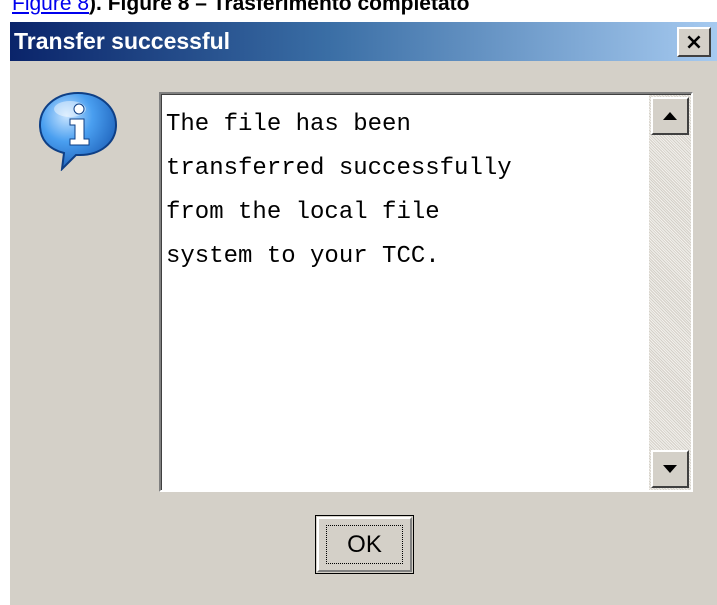 The width and height of the screenshot is (717, 605). I want to click on arrow-up-icon, so click(670, 116).